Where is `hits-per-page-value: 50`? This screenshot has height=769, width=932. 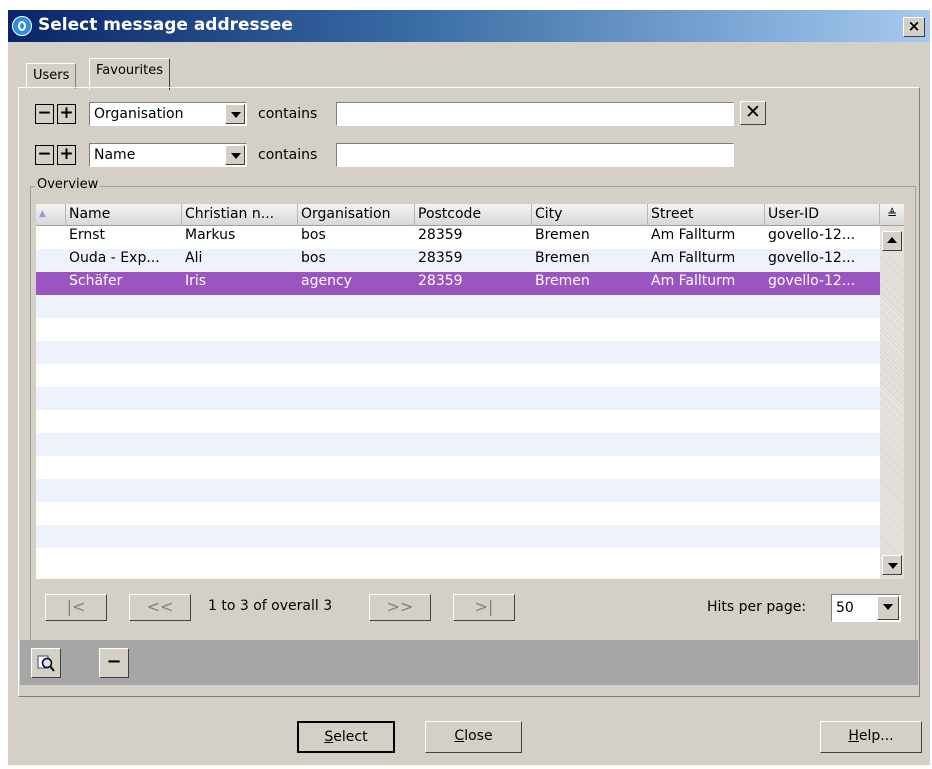 hits-per-page-value: 50 is located at coordinates (845, 608).